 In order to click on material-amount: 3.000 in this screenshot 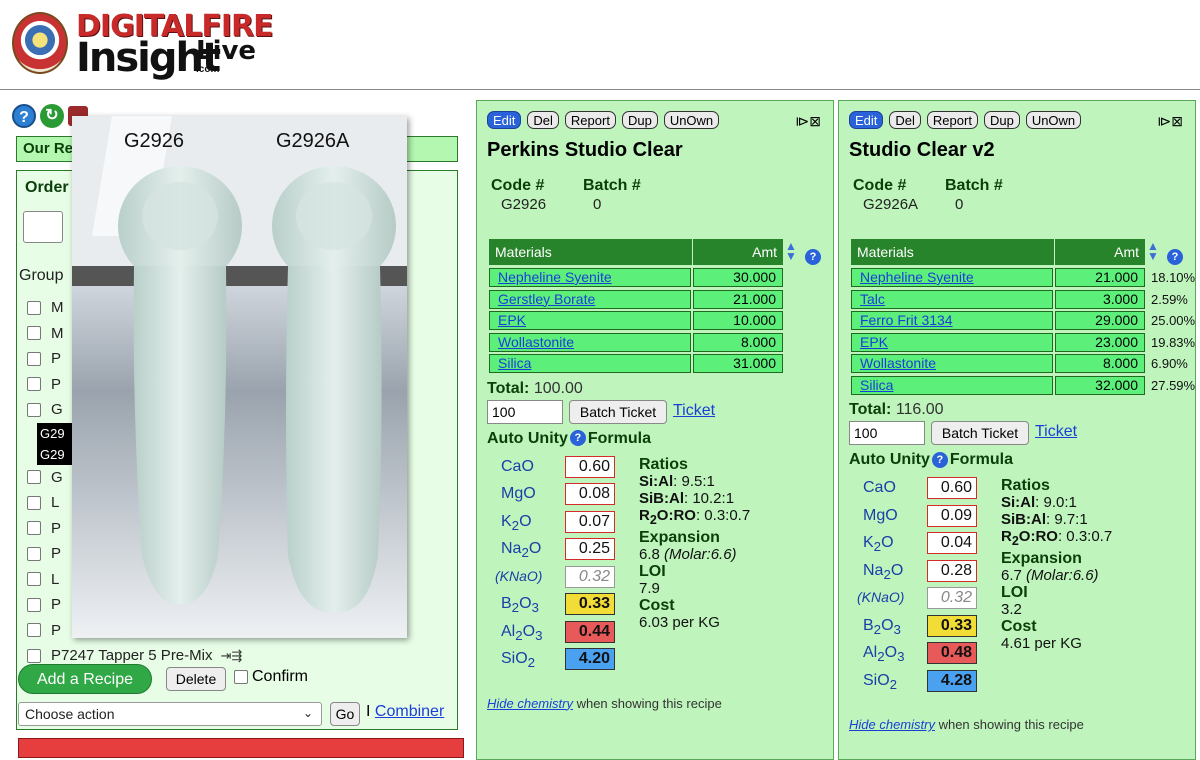, I will do `click(1100, 299)`.